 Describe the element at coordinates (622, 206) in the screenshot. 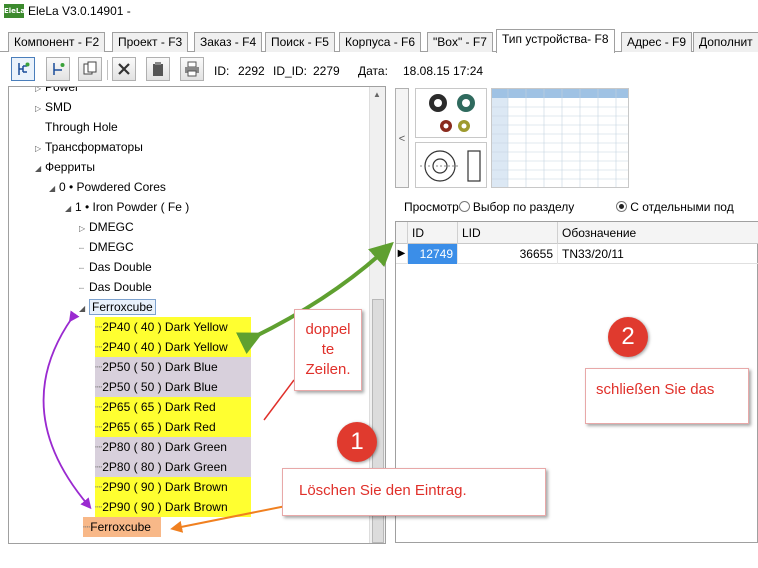

I see `radio-with-separate` at that location.